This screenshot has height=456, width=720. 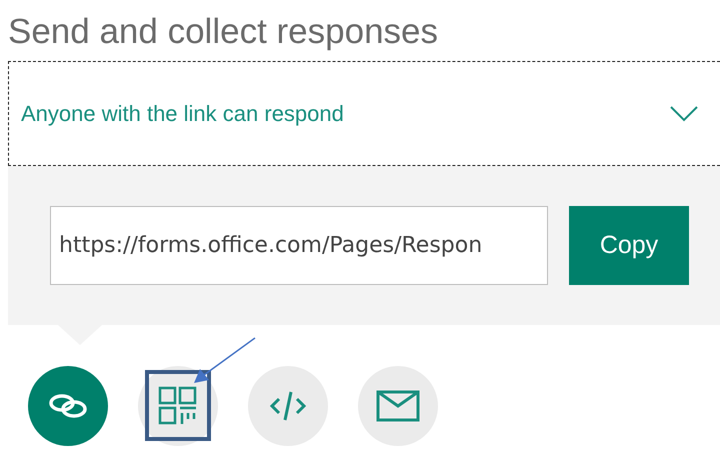 What do you see at coordinates (299, 245) in the screenshot?
I see `link-field: https://forms.office.com/Pages/Respon` at bounding box center [299, 245].